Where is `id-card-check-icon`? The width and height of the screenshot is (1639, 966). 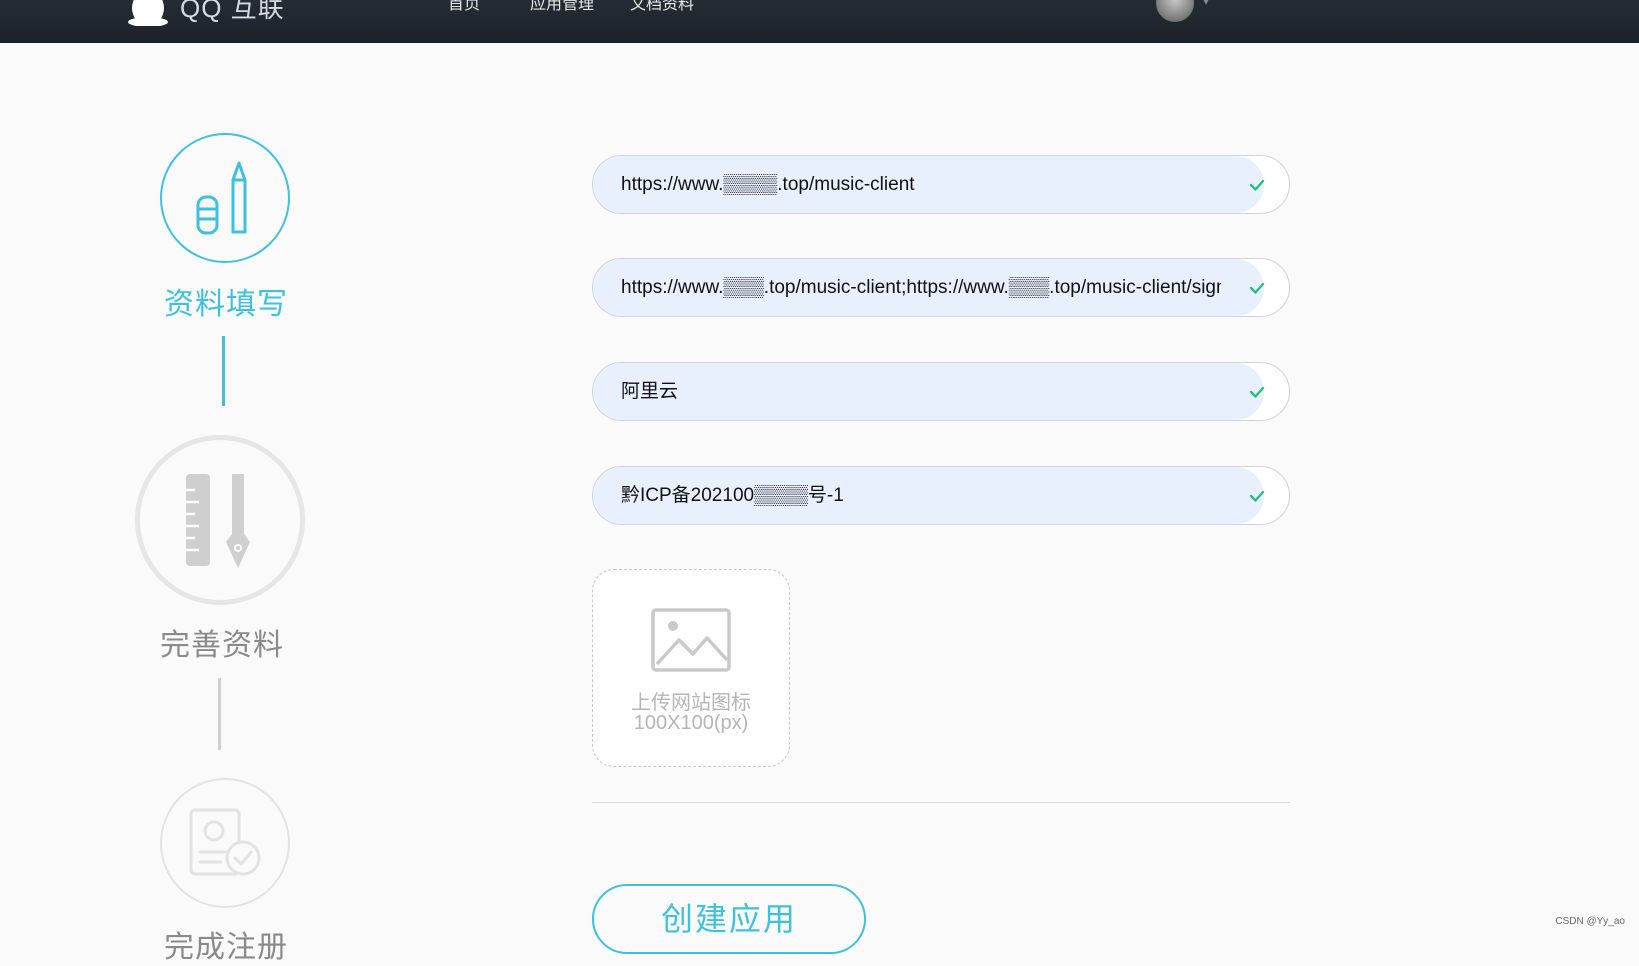 id-card-check-icon is located at coordinates (225, 842).